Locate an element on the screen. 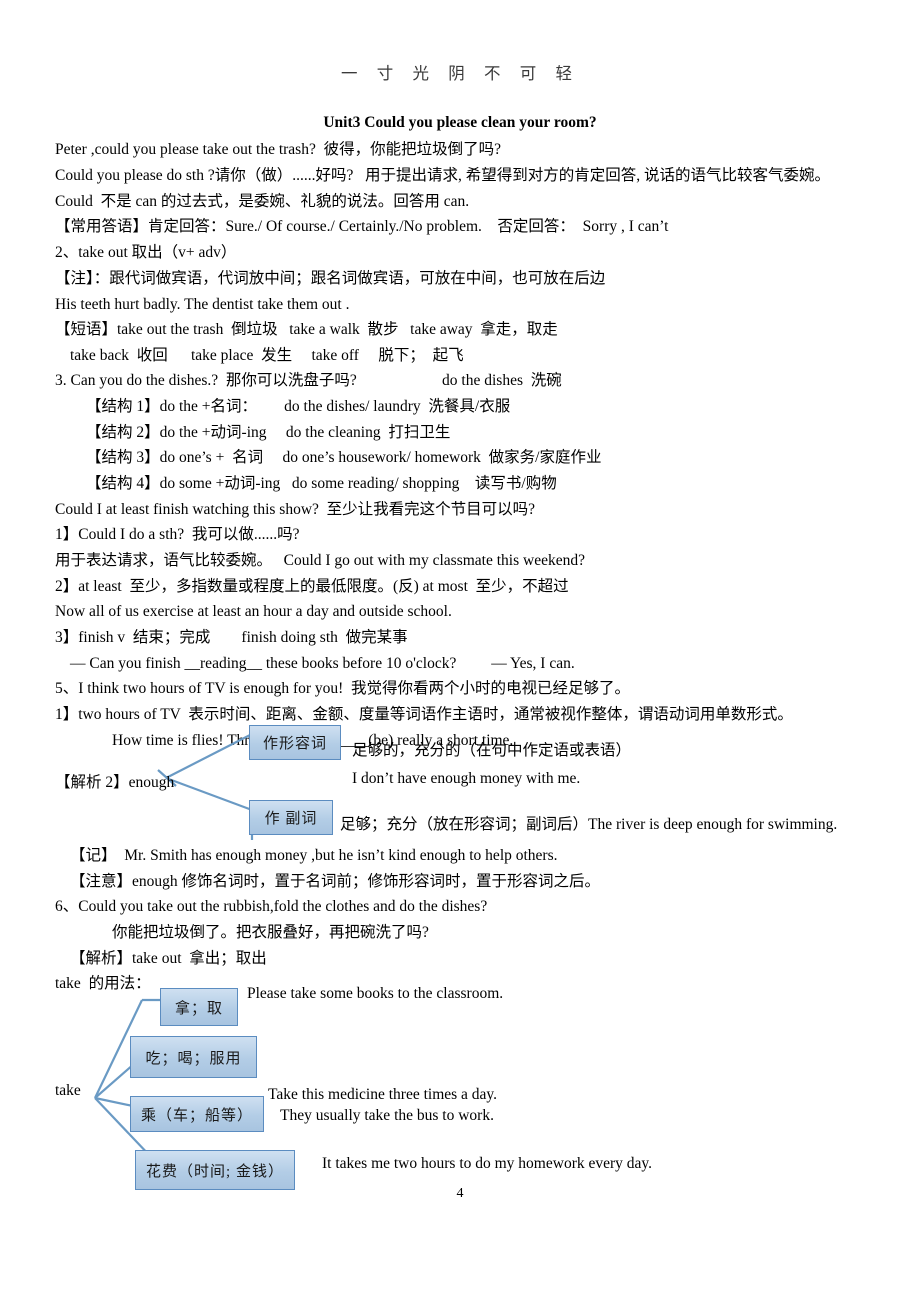 The image size is (920, 1302). take-branch-box-consume: 吃；喝；服用 is located at coordinates (193, 1057).